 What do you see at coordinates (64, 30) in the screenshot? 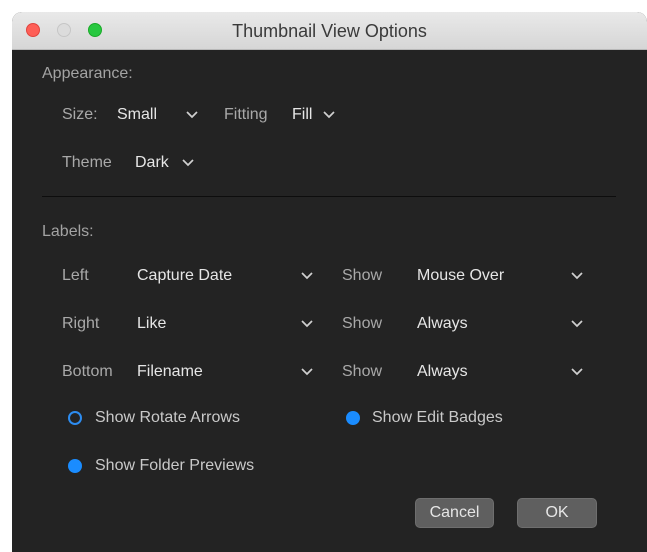
I see `minimize-icon` at bounding box center [64, 30].